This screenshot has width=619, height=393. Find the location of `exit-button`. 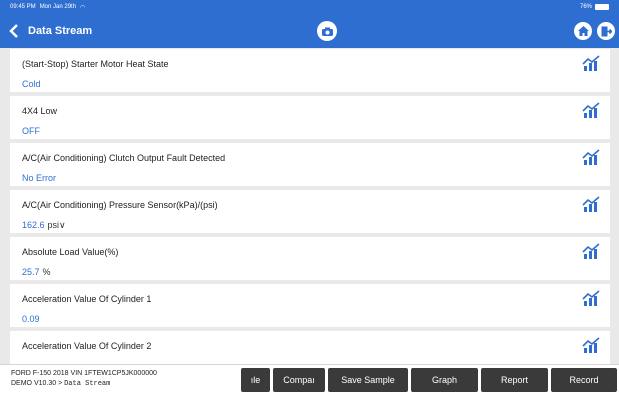

exit-button is located at coordinates (606, 31).